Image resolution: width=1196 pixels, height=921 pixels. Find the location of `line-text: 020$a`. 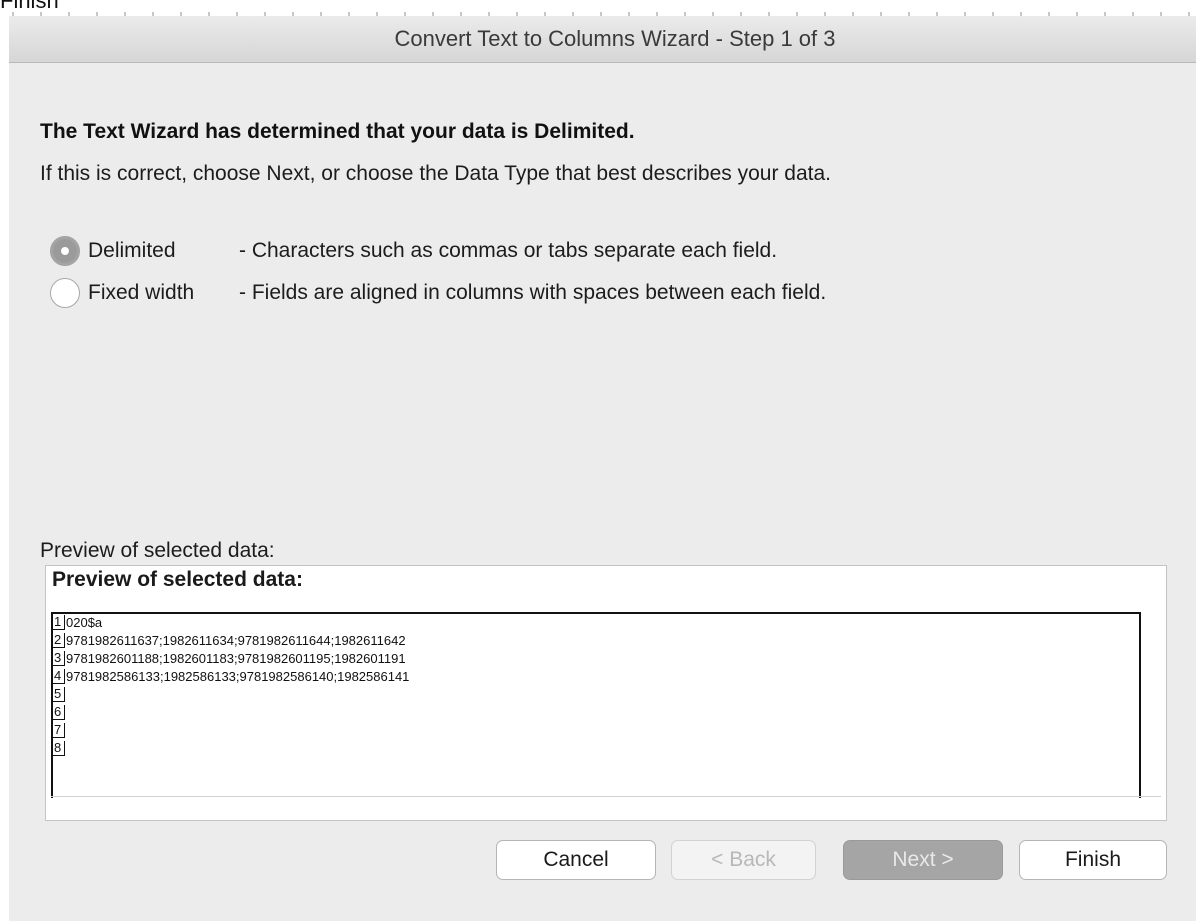

line-text: 020$a is located at coordinates (84, 622).